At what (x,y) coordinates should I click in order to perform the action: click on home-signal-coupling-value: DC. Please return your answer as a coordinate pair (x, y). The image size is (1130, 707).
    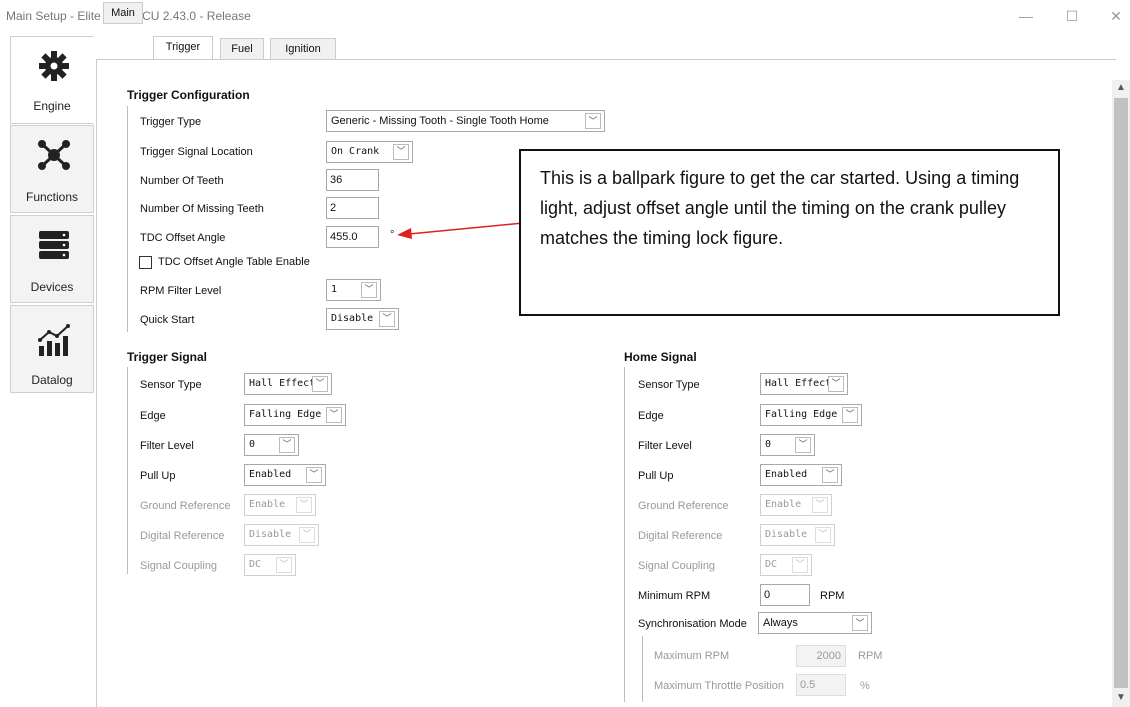
    Looking at the image, I should click on (771, 564).